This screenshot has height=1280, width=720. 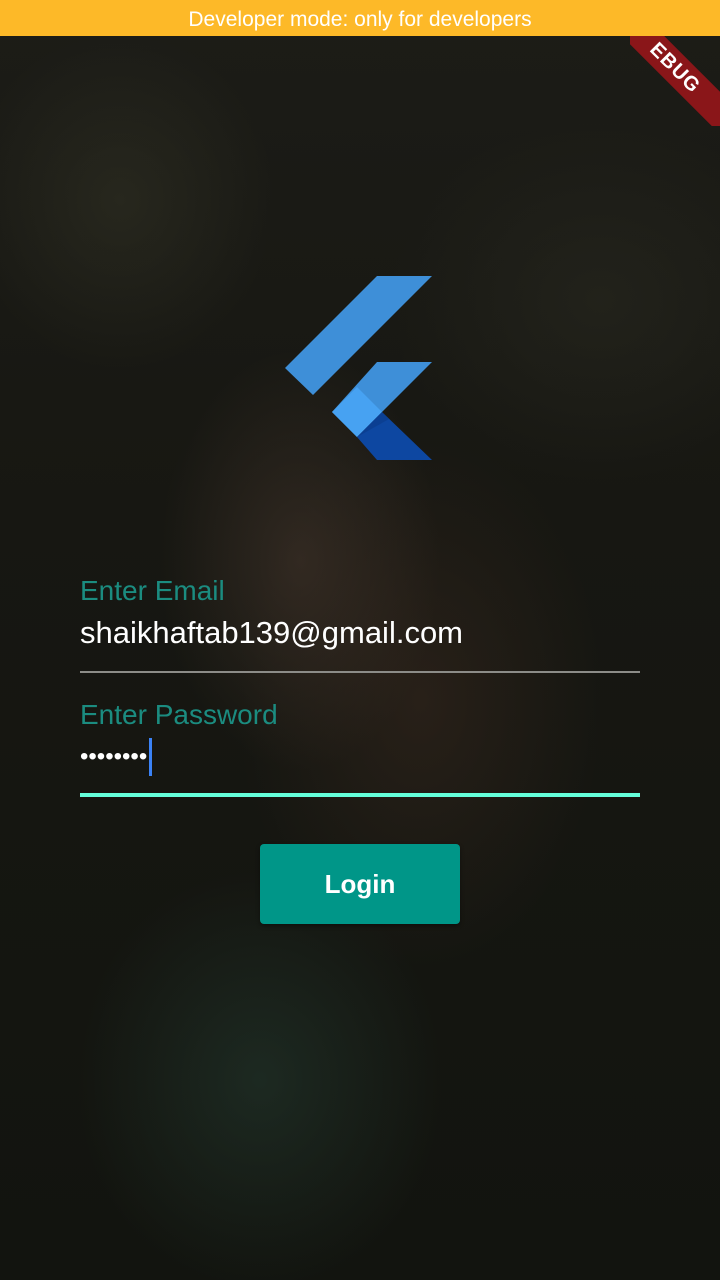 I want to click on text-caret, so click(x=151, y=757).